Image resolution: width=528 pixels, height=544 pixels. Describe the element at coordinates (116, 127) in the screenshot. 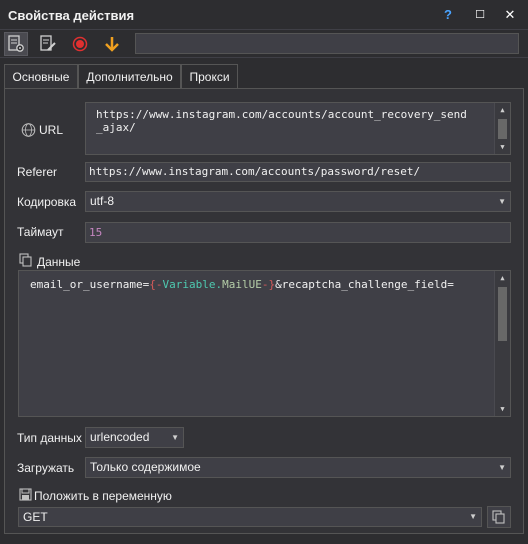

I see `url-line-2: _ajax/` at that location.